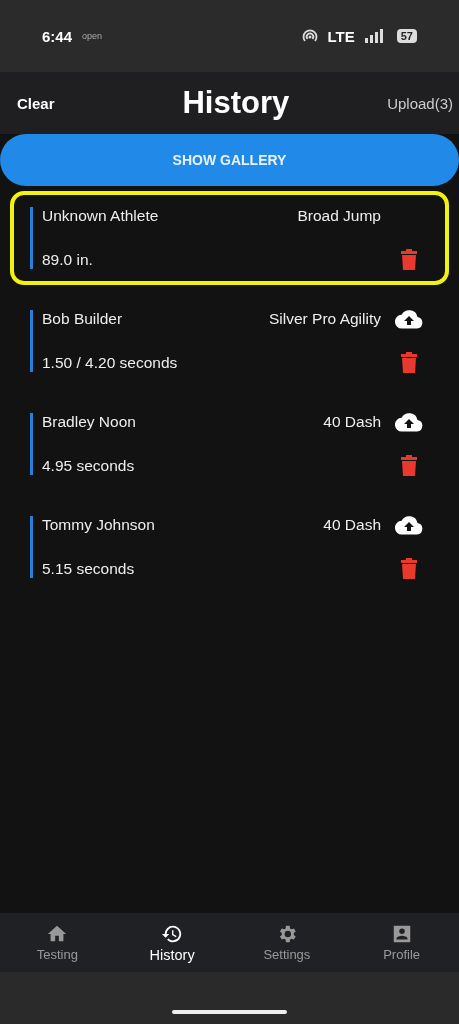 The width and height of the screenshot is (459, 1024). Describe the element at coordinates (287, 942) in the screenshot. I see `tab-bar-item: Settings` at that location.